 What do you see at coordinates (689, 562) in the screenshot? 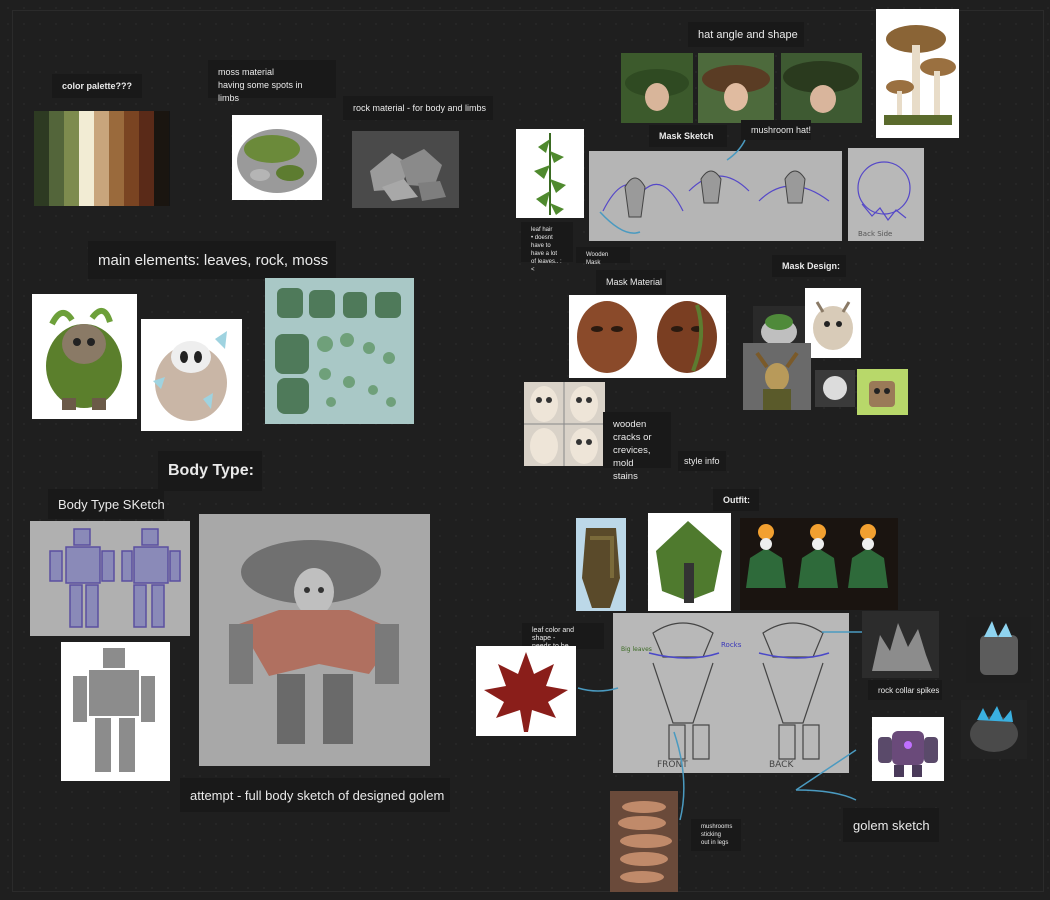
I see `outfit-ref-cape` at bounding box center [689, 562].